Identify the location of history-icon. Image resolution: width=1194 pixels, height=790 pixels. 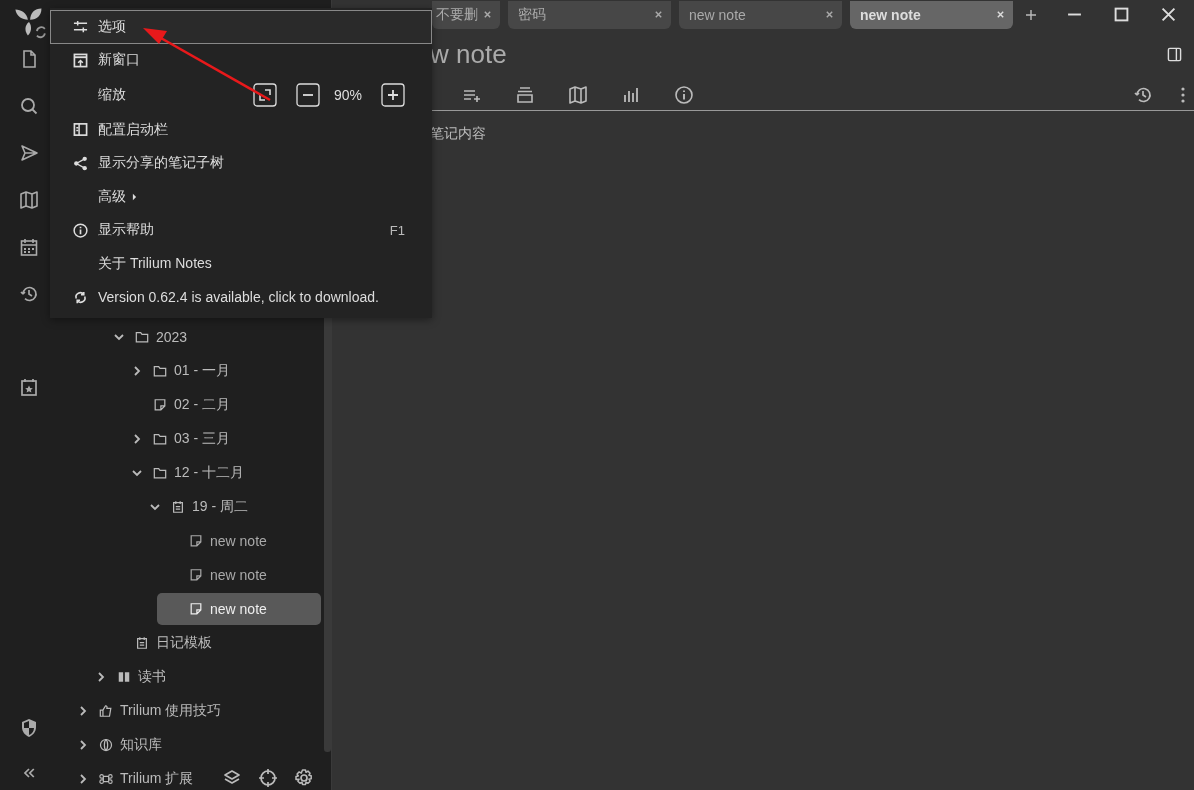
(29, 294).